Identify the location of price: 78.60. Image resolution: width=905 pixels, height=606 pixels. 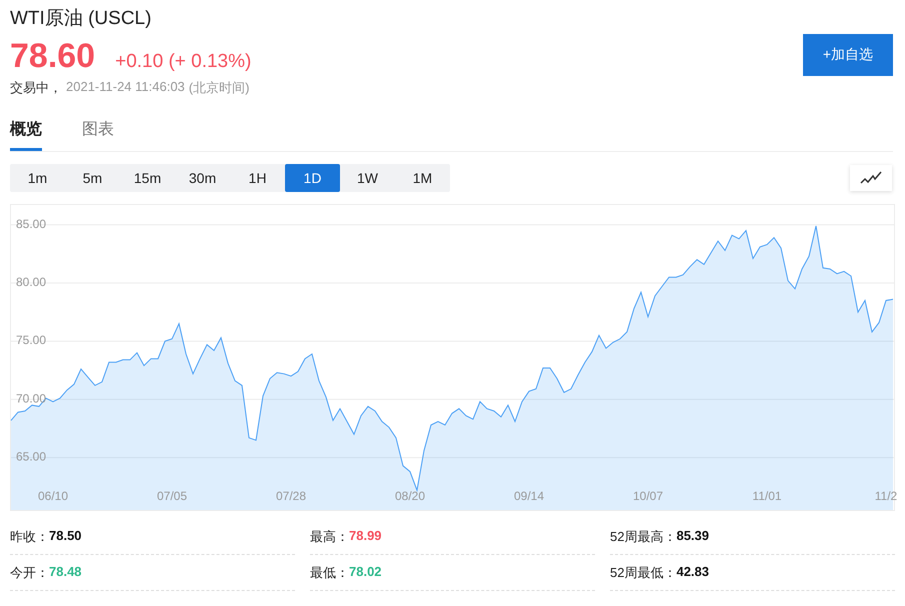
(53, 56).